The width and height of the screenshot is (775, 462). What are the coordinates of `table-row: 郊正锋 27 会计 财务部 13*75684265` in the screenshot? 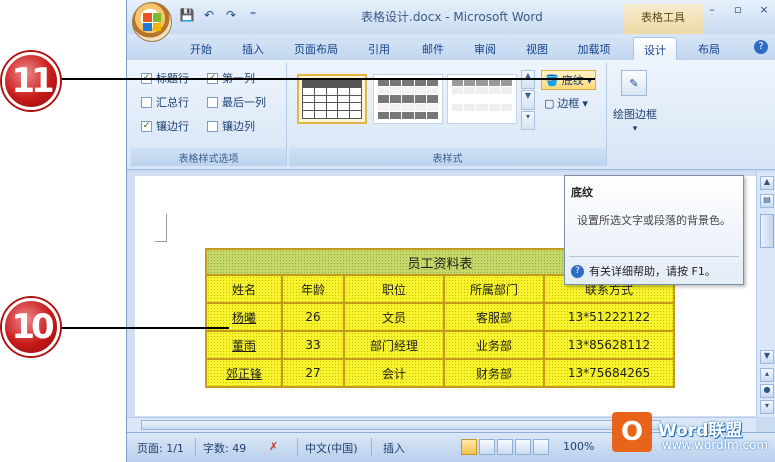 It's located at (440, 373).